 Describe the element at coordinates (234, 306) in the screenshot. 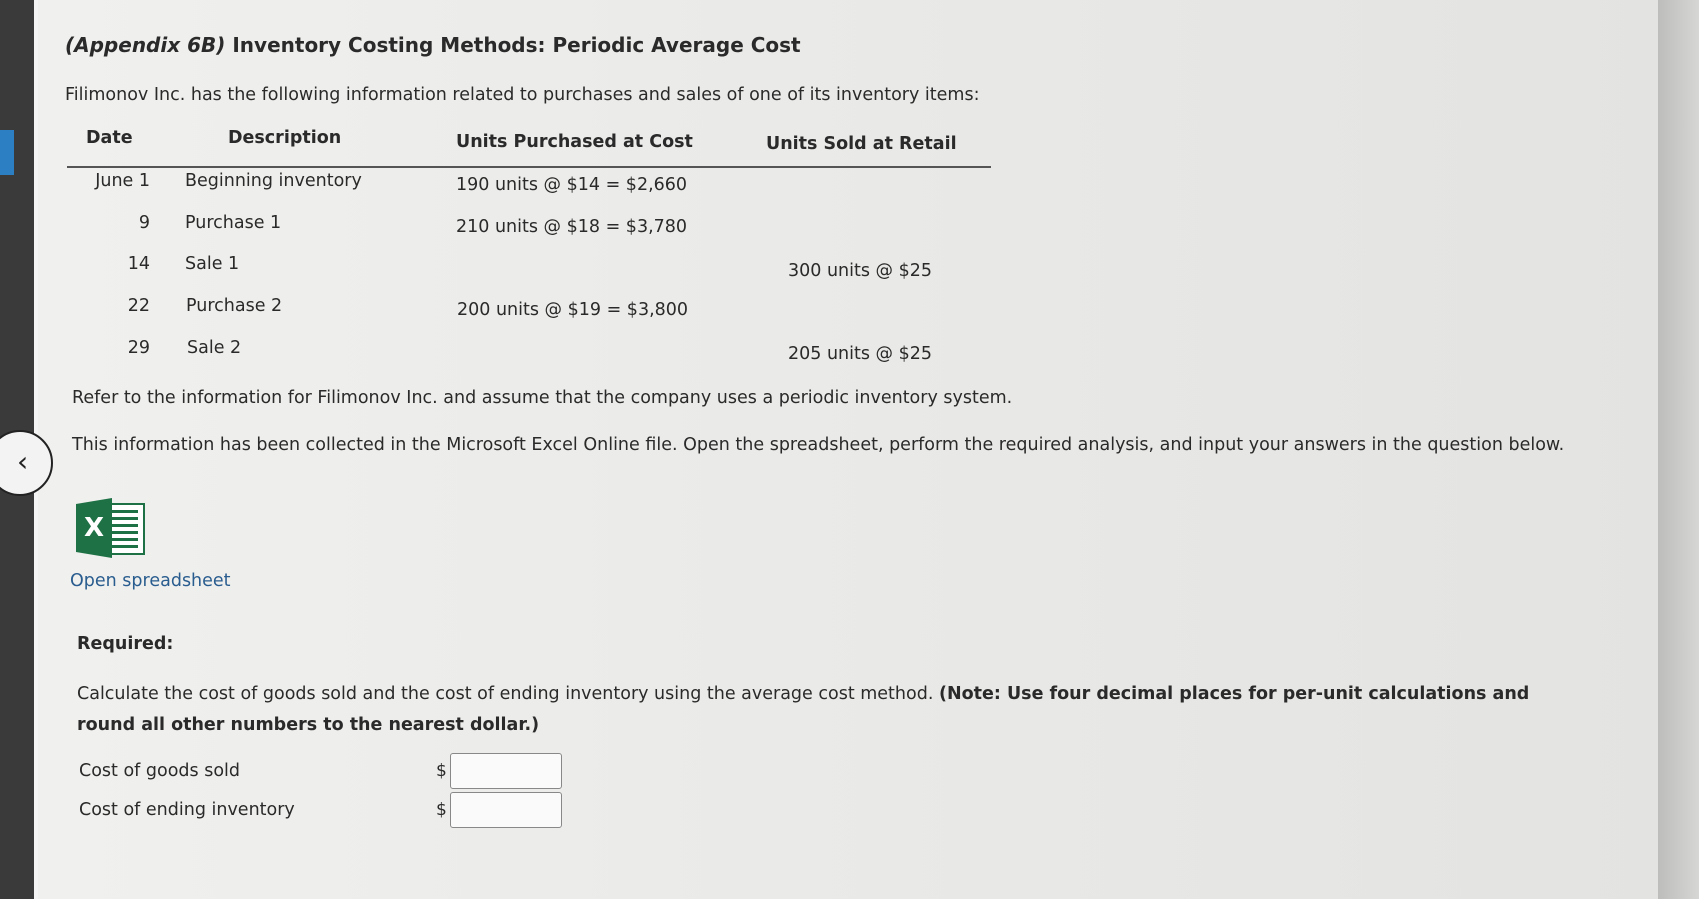

I see `row-description: Purchase 2` at that location.